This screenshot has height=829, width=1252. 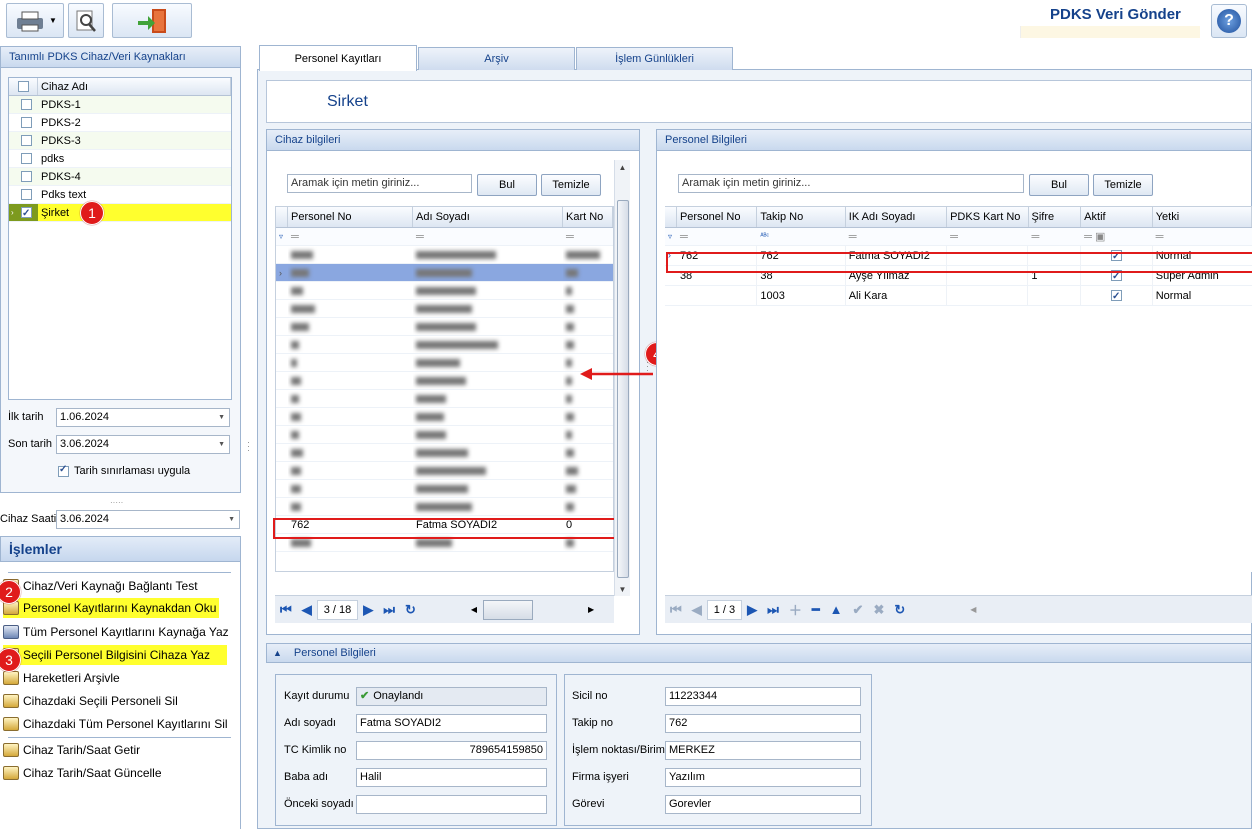 I want to click on vertical-splitter: · · ·, so click(x=248, y=446).